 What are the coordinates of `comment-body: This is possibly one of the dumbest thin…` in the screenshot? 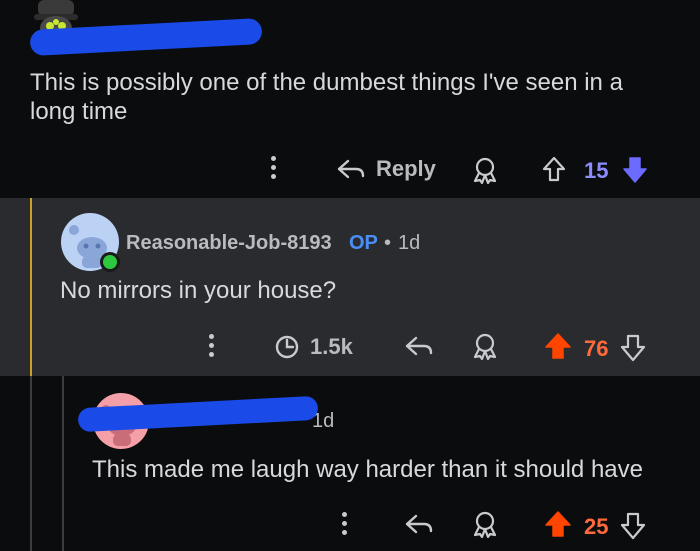 It's located at (326, 97).